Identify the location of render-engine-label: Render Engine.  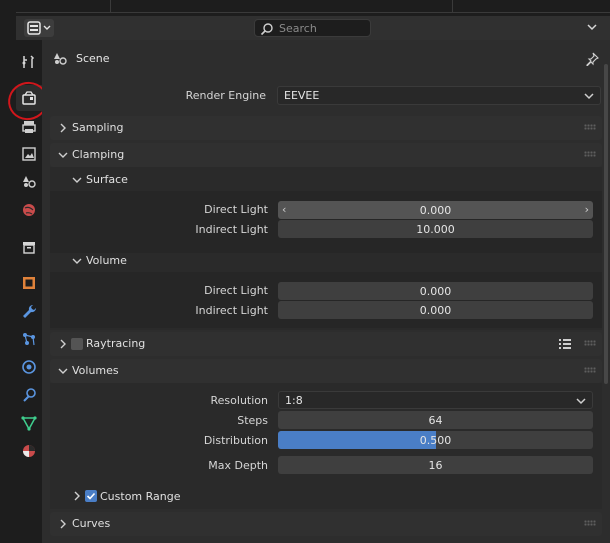
(225, 95).